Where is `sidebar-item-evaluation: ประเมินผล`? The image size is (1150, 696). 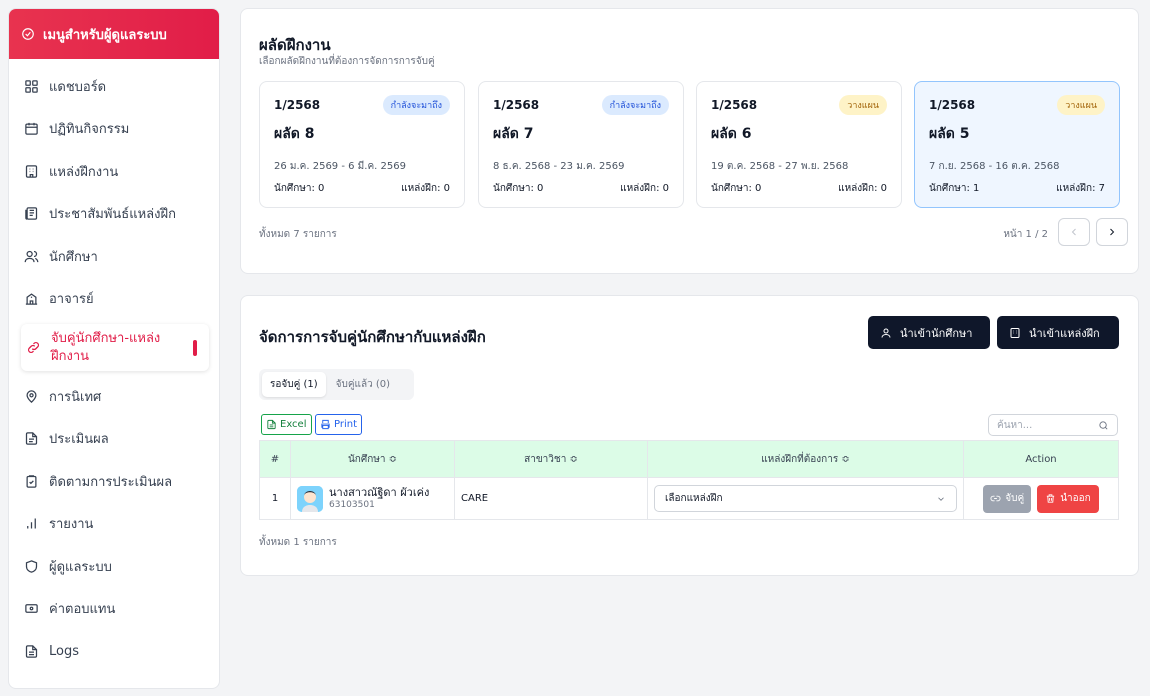
sidebar-item-evaluation: ประเมินผล is located at coordinates (114, 439).